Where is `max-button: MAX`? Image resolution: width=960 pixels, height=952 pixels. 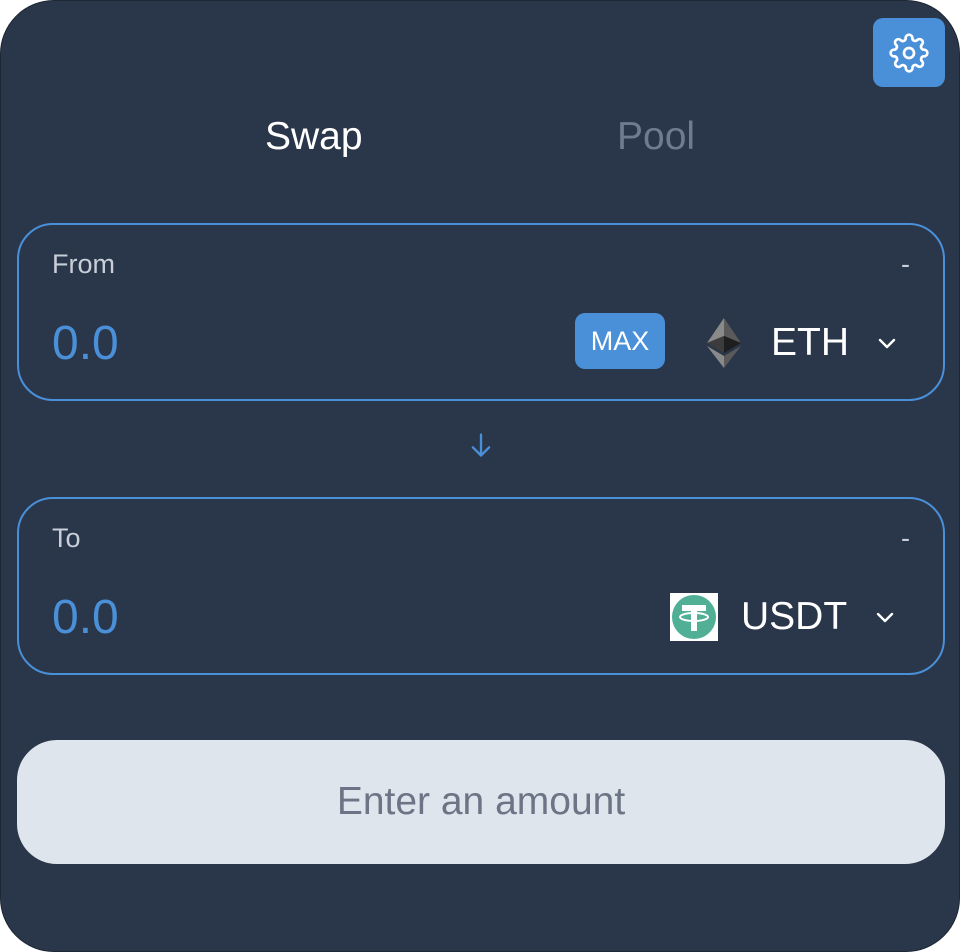
max-button: MAX is located at coordinates (620, 341).